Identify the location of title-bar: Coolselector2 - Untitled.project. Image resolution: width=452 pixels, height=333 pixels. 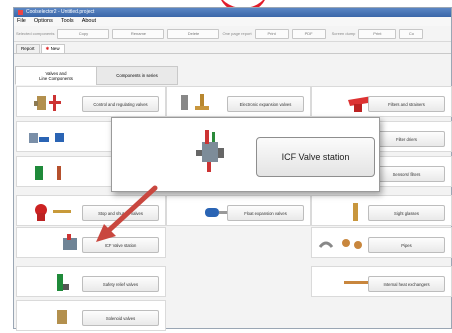
(232, 12).